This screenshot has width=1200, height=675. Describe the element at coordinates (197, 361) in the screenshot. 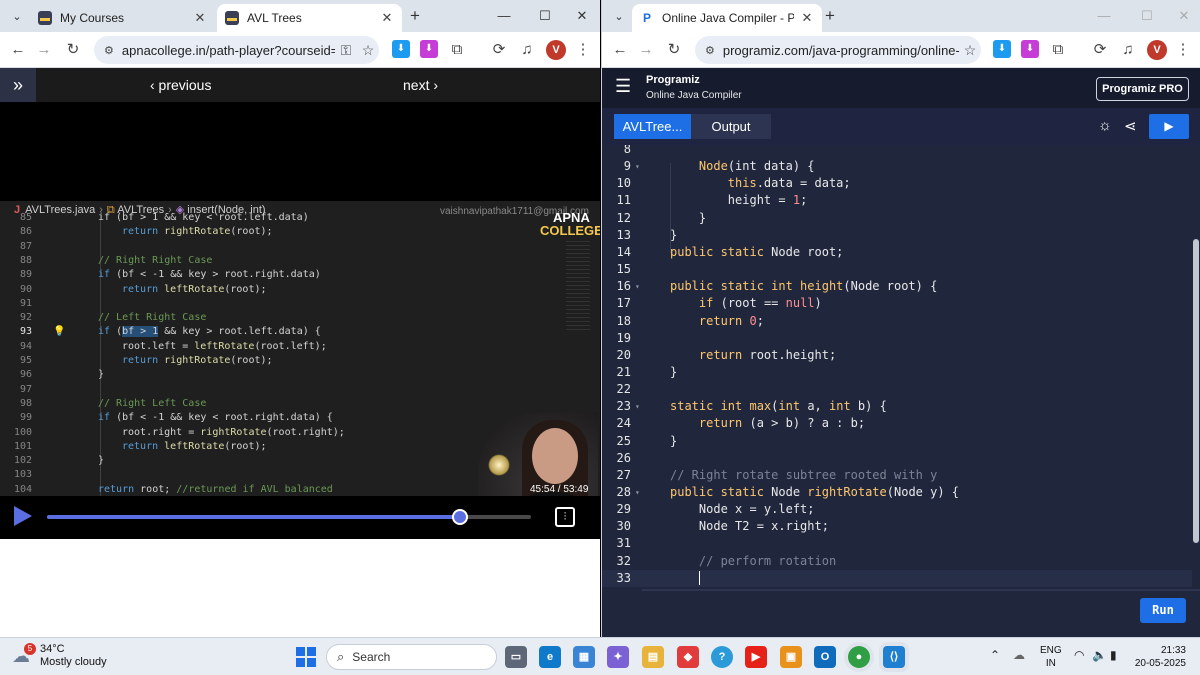

I see `code-text: return rightRotate(root);` at that location.